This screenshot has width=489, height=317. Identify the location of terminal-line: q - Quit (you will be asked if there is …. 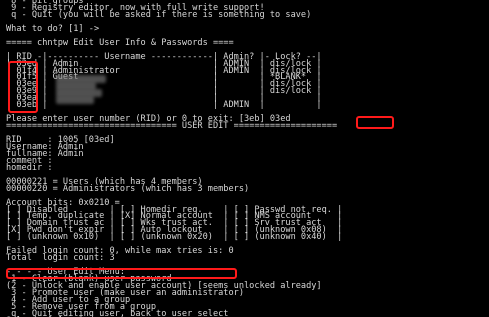
(159, 14).